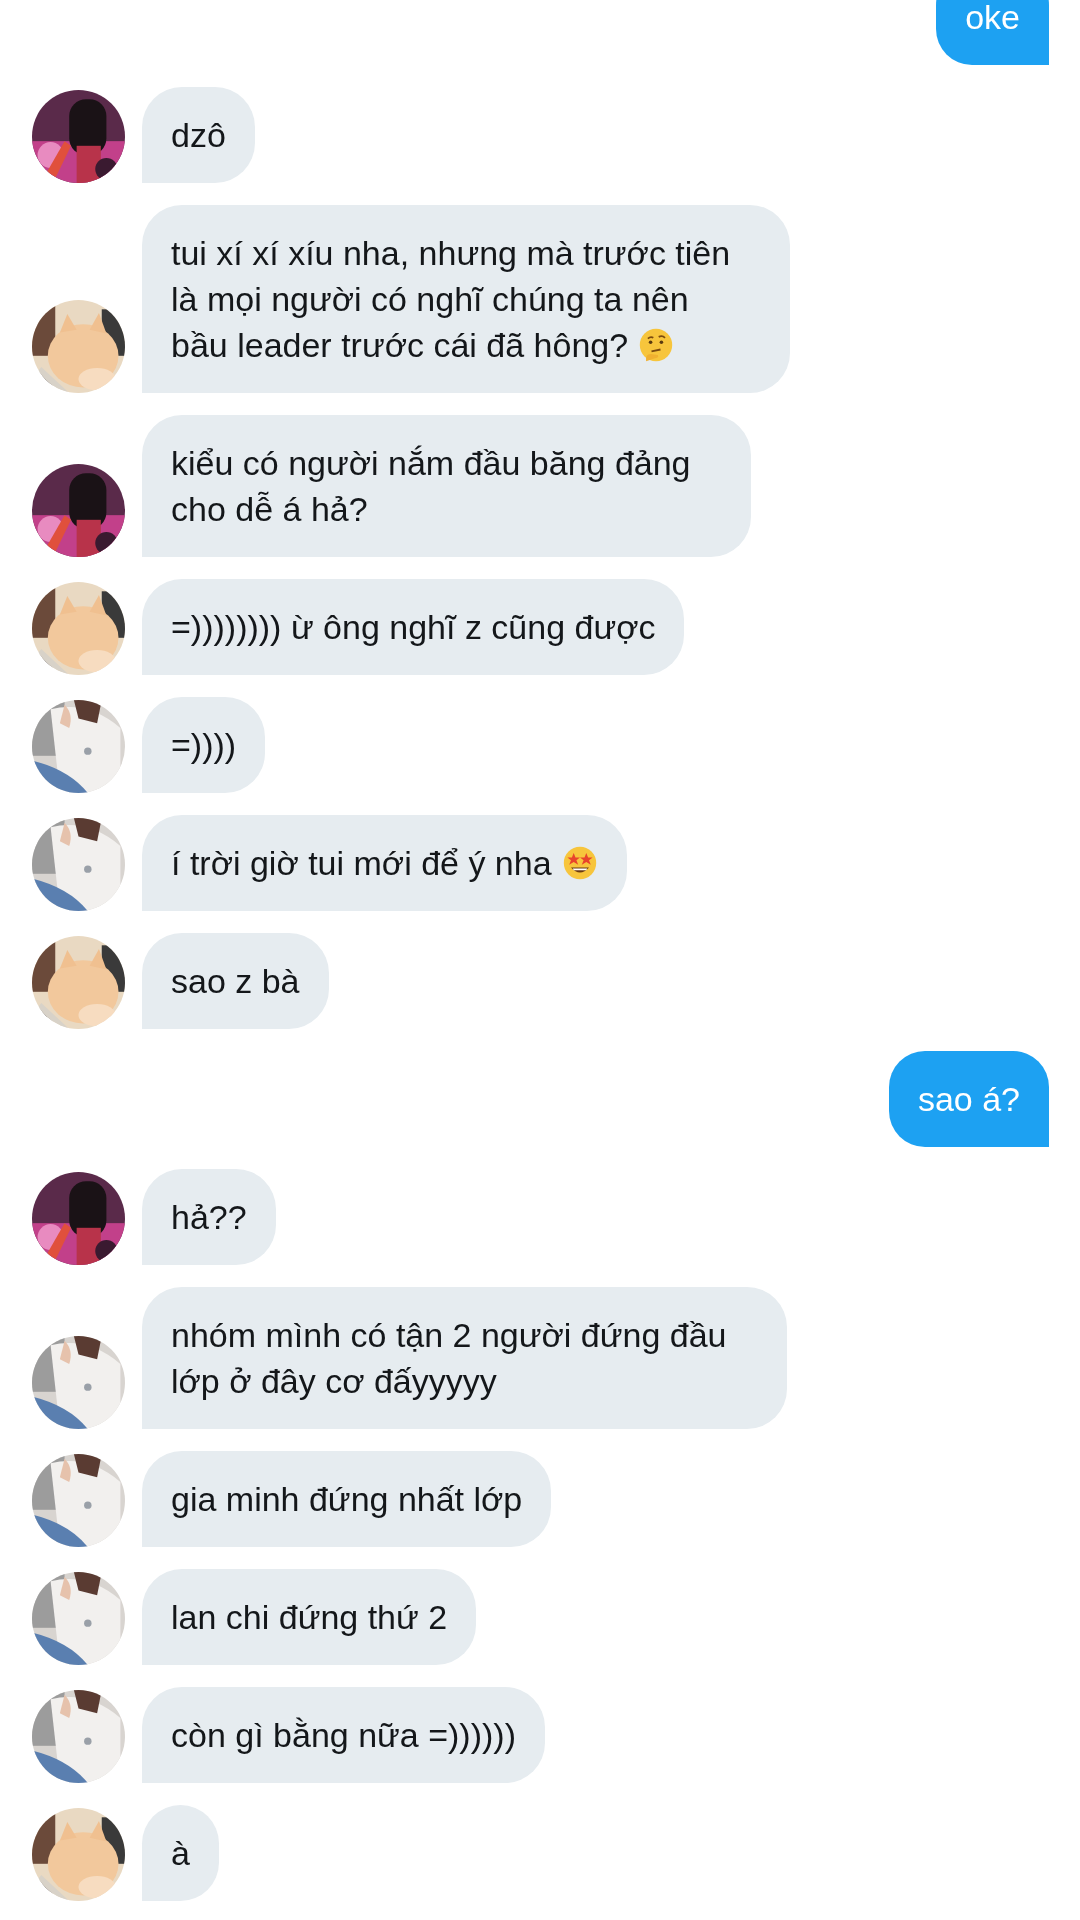  Describe the element at coordinates (309, 1617) in the screenshot. I see `message-text: lan chi đứng thứ 2` at that location.